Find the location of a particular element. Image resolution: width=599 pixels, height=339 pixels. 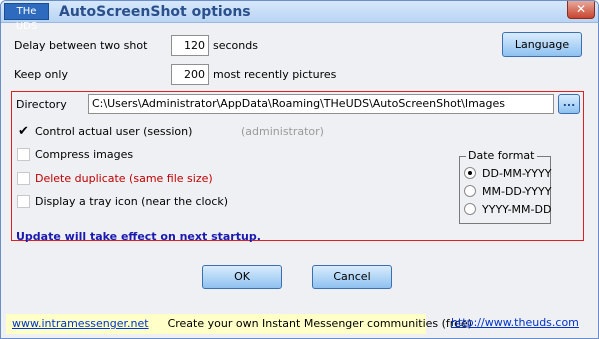

radio-selected-icon is located at coordinates (470, 173).